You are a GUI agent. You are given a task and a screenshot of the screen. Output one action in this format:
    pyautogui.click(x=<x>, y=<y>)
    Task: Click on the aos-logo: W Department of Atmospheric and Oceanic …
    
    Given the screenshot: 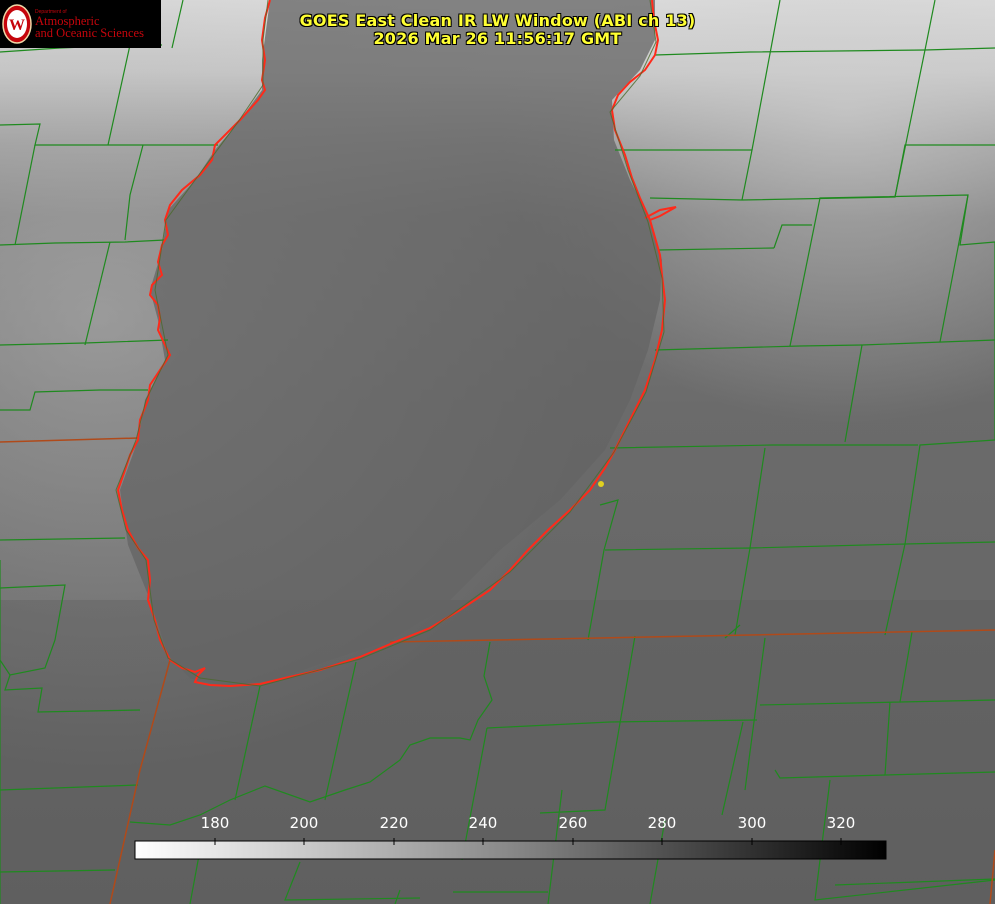 What is the action you would take?
    pyautogui.click(x=80, y=24)
    